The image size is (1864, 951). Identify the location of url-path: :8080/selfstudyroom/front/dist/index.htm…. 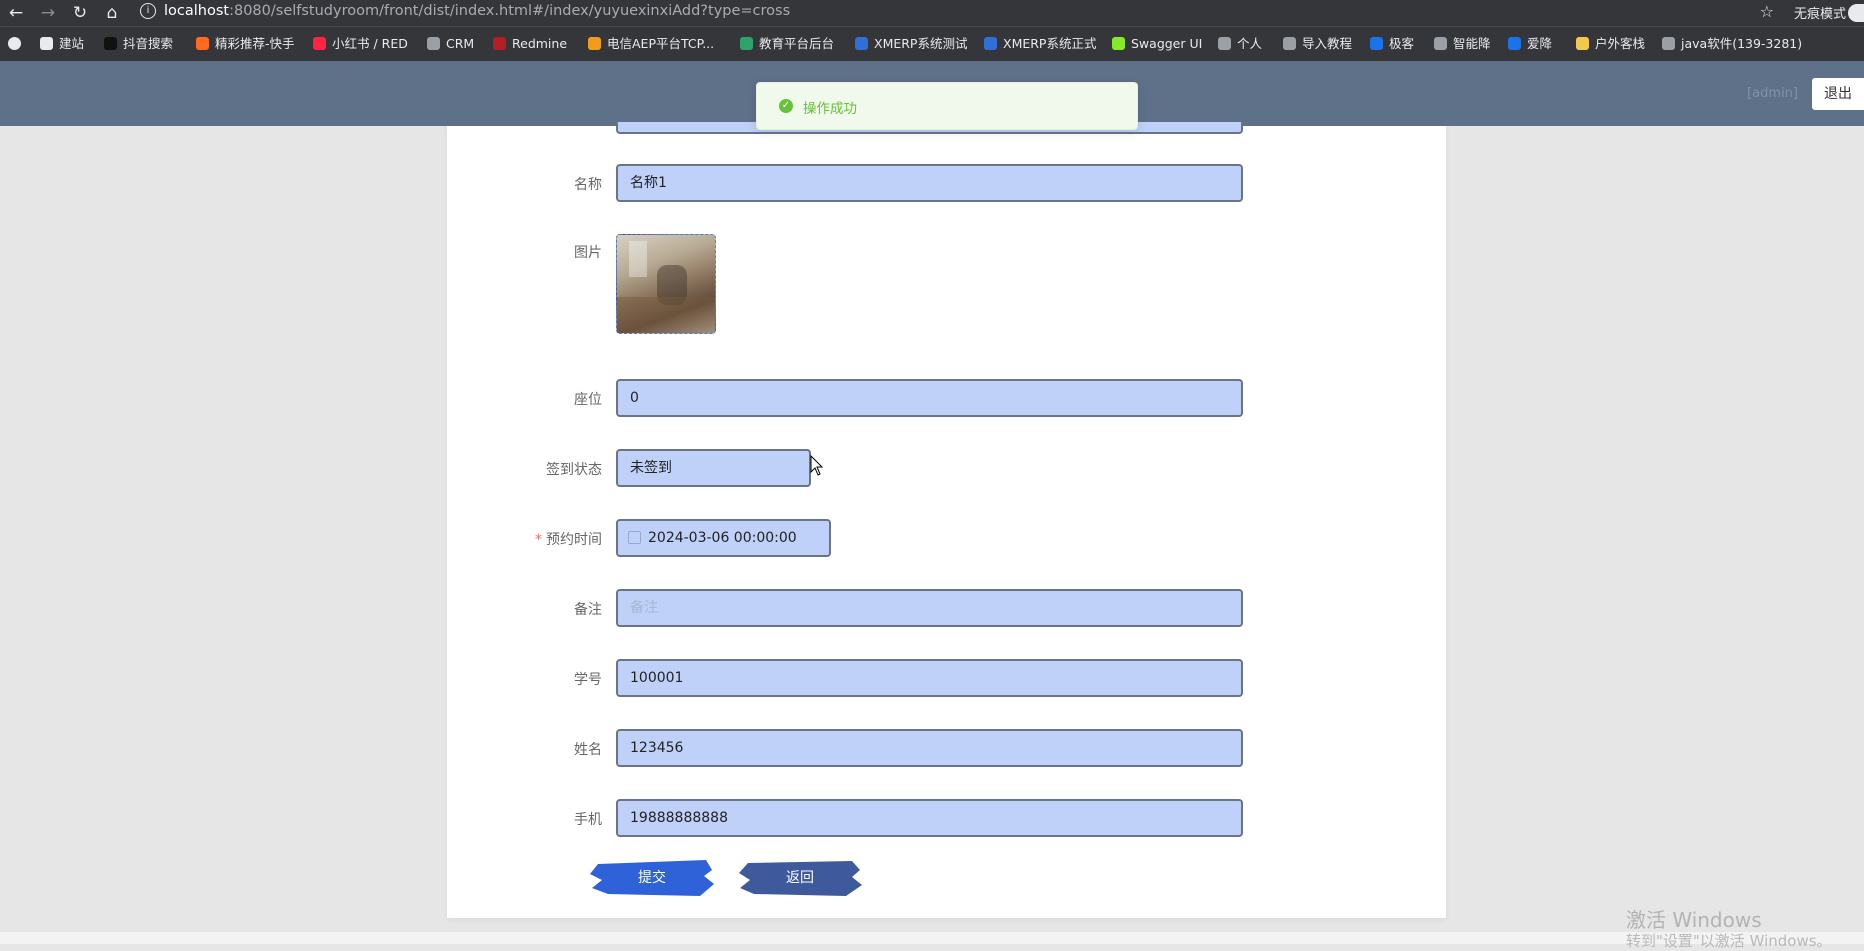
(510, 11).